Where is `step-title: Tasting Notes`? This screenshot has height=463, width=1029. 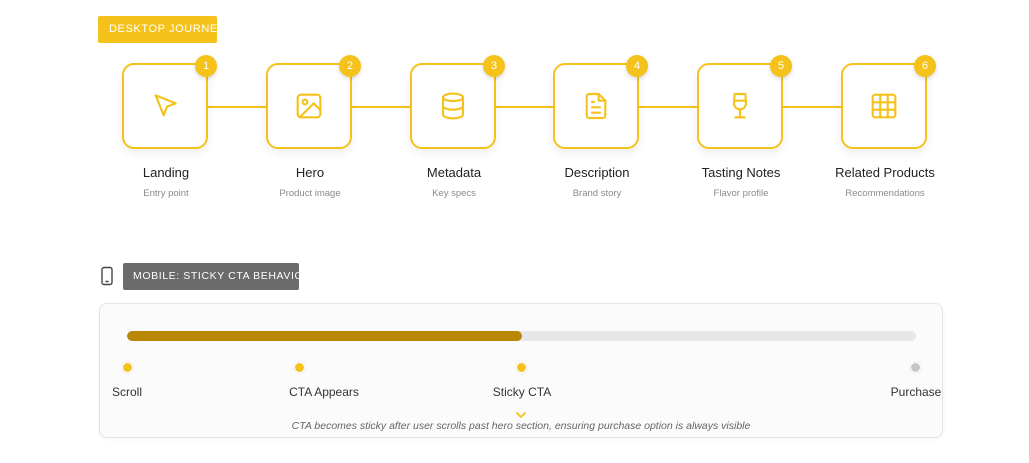 step-title: Tasting Notes is located at coordinates (741, 172).